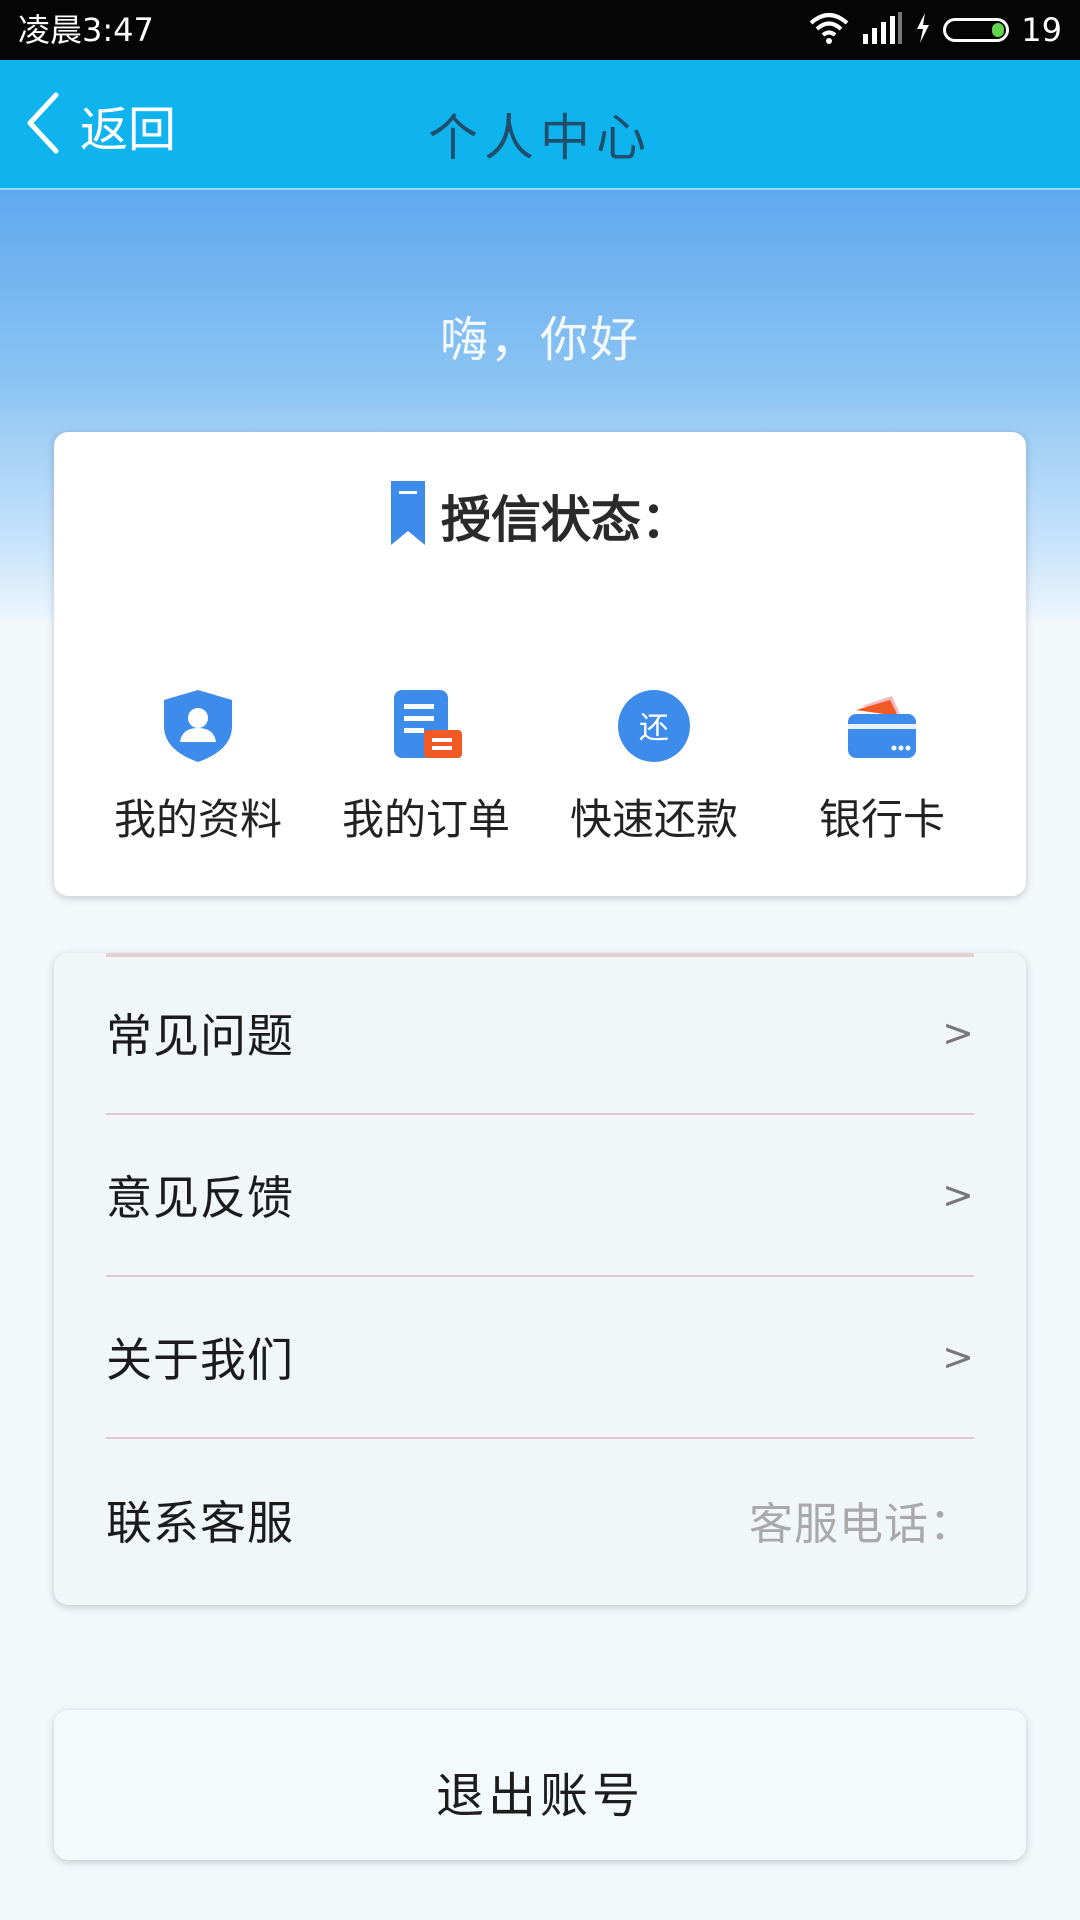 Image resolution: width=1080 pixels, height=1920 pixels. What do you see at coordinates (200, 1198) in the screenshot?
I see `menu-item-label: 意见反馈` at bounding box center [200, 1198].